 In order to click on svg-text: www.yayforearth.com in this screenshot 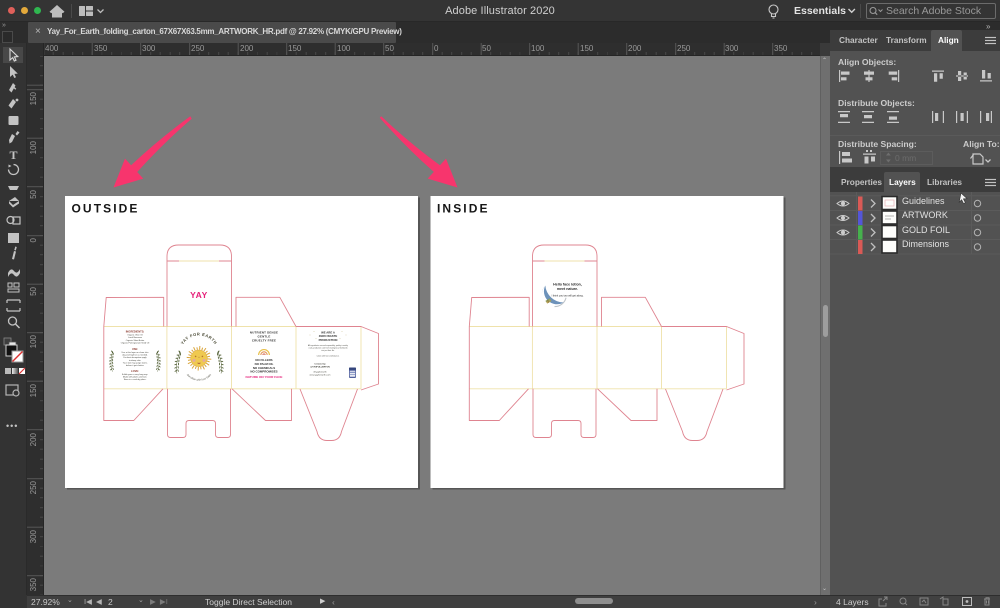, I will do `click(320, 374)`.